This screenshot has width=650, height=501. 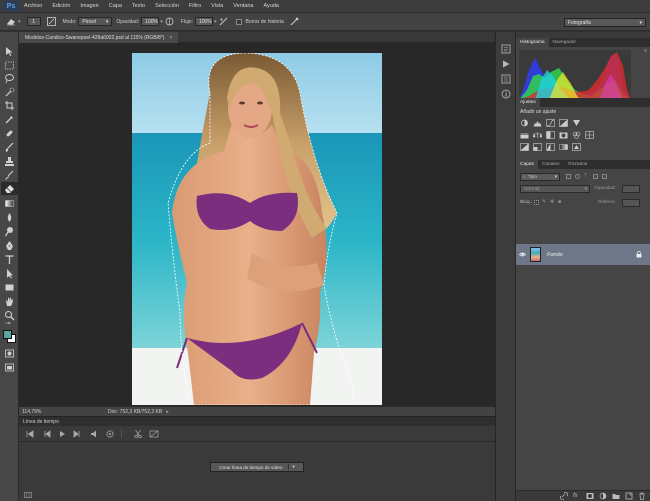 I want to click on filter-pixel-icon, so click(x=568, y=176).